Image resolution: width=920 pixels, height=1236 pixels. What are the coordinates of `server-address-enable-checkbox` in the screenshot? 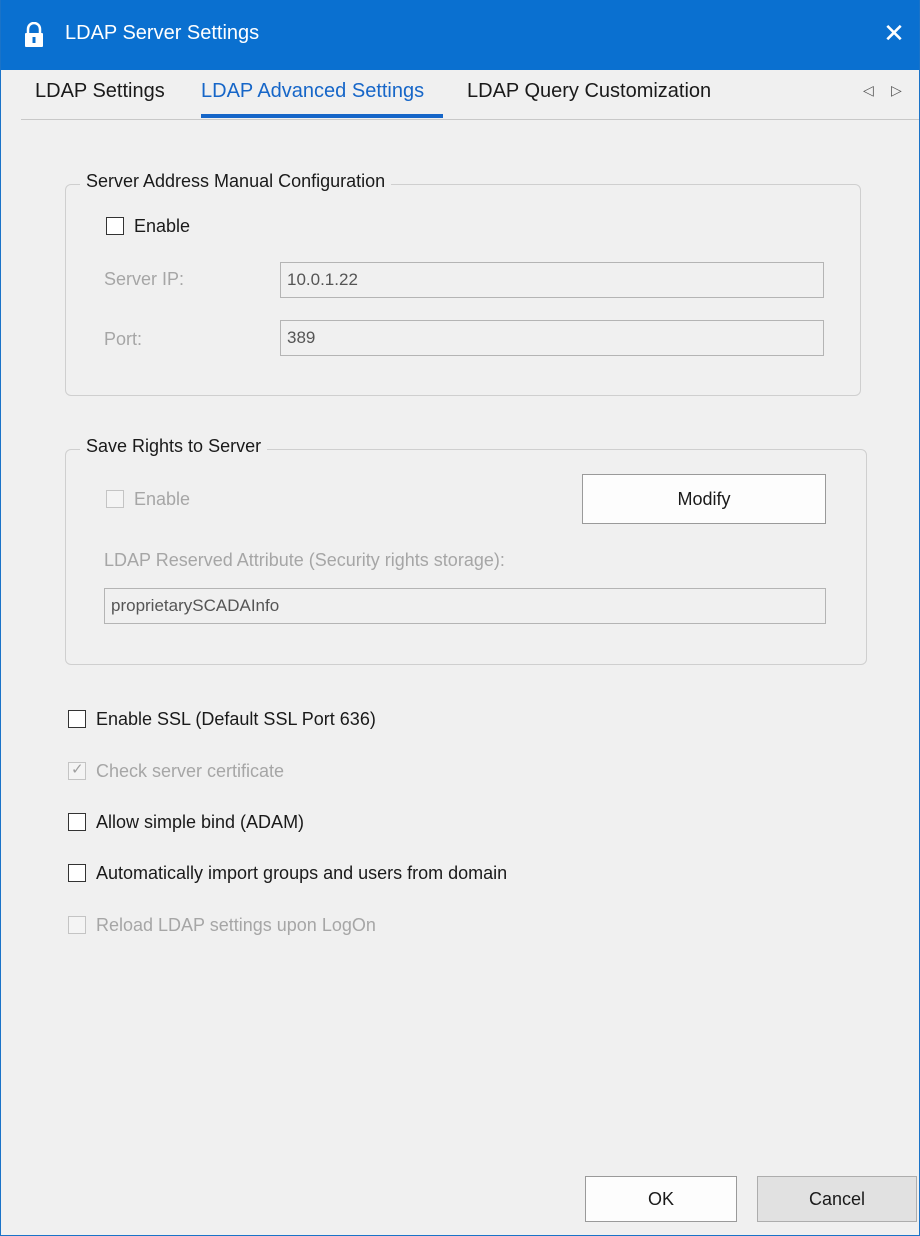 It's located at (115, 226).